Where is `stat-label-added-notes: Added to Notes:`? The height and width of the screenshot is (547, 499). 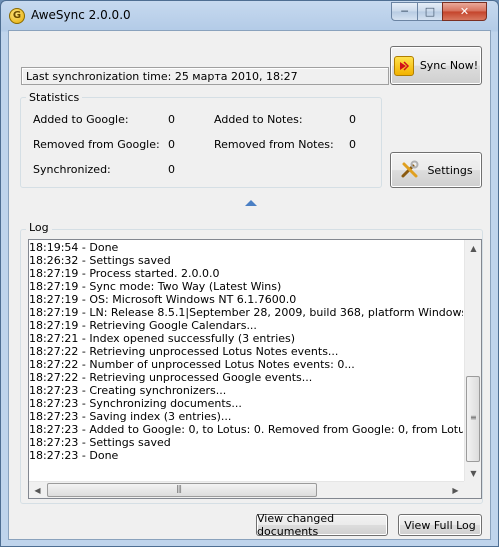 stat-label-added-notes: Added to Notes: is located at coordinates (258, 119).